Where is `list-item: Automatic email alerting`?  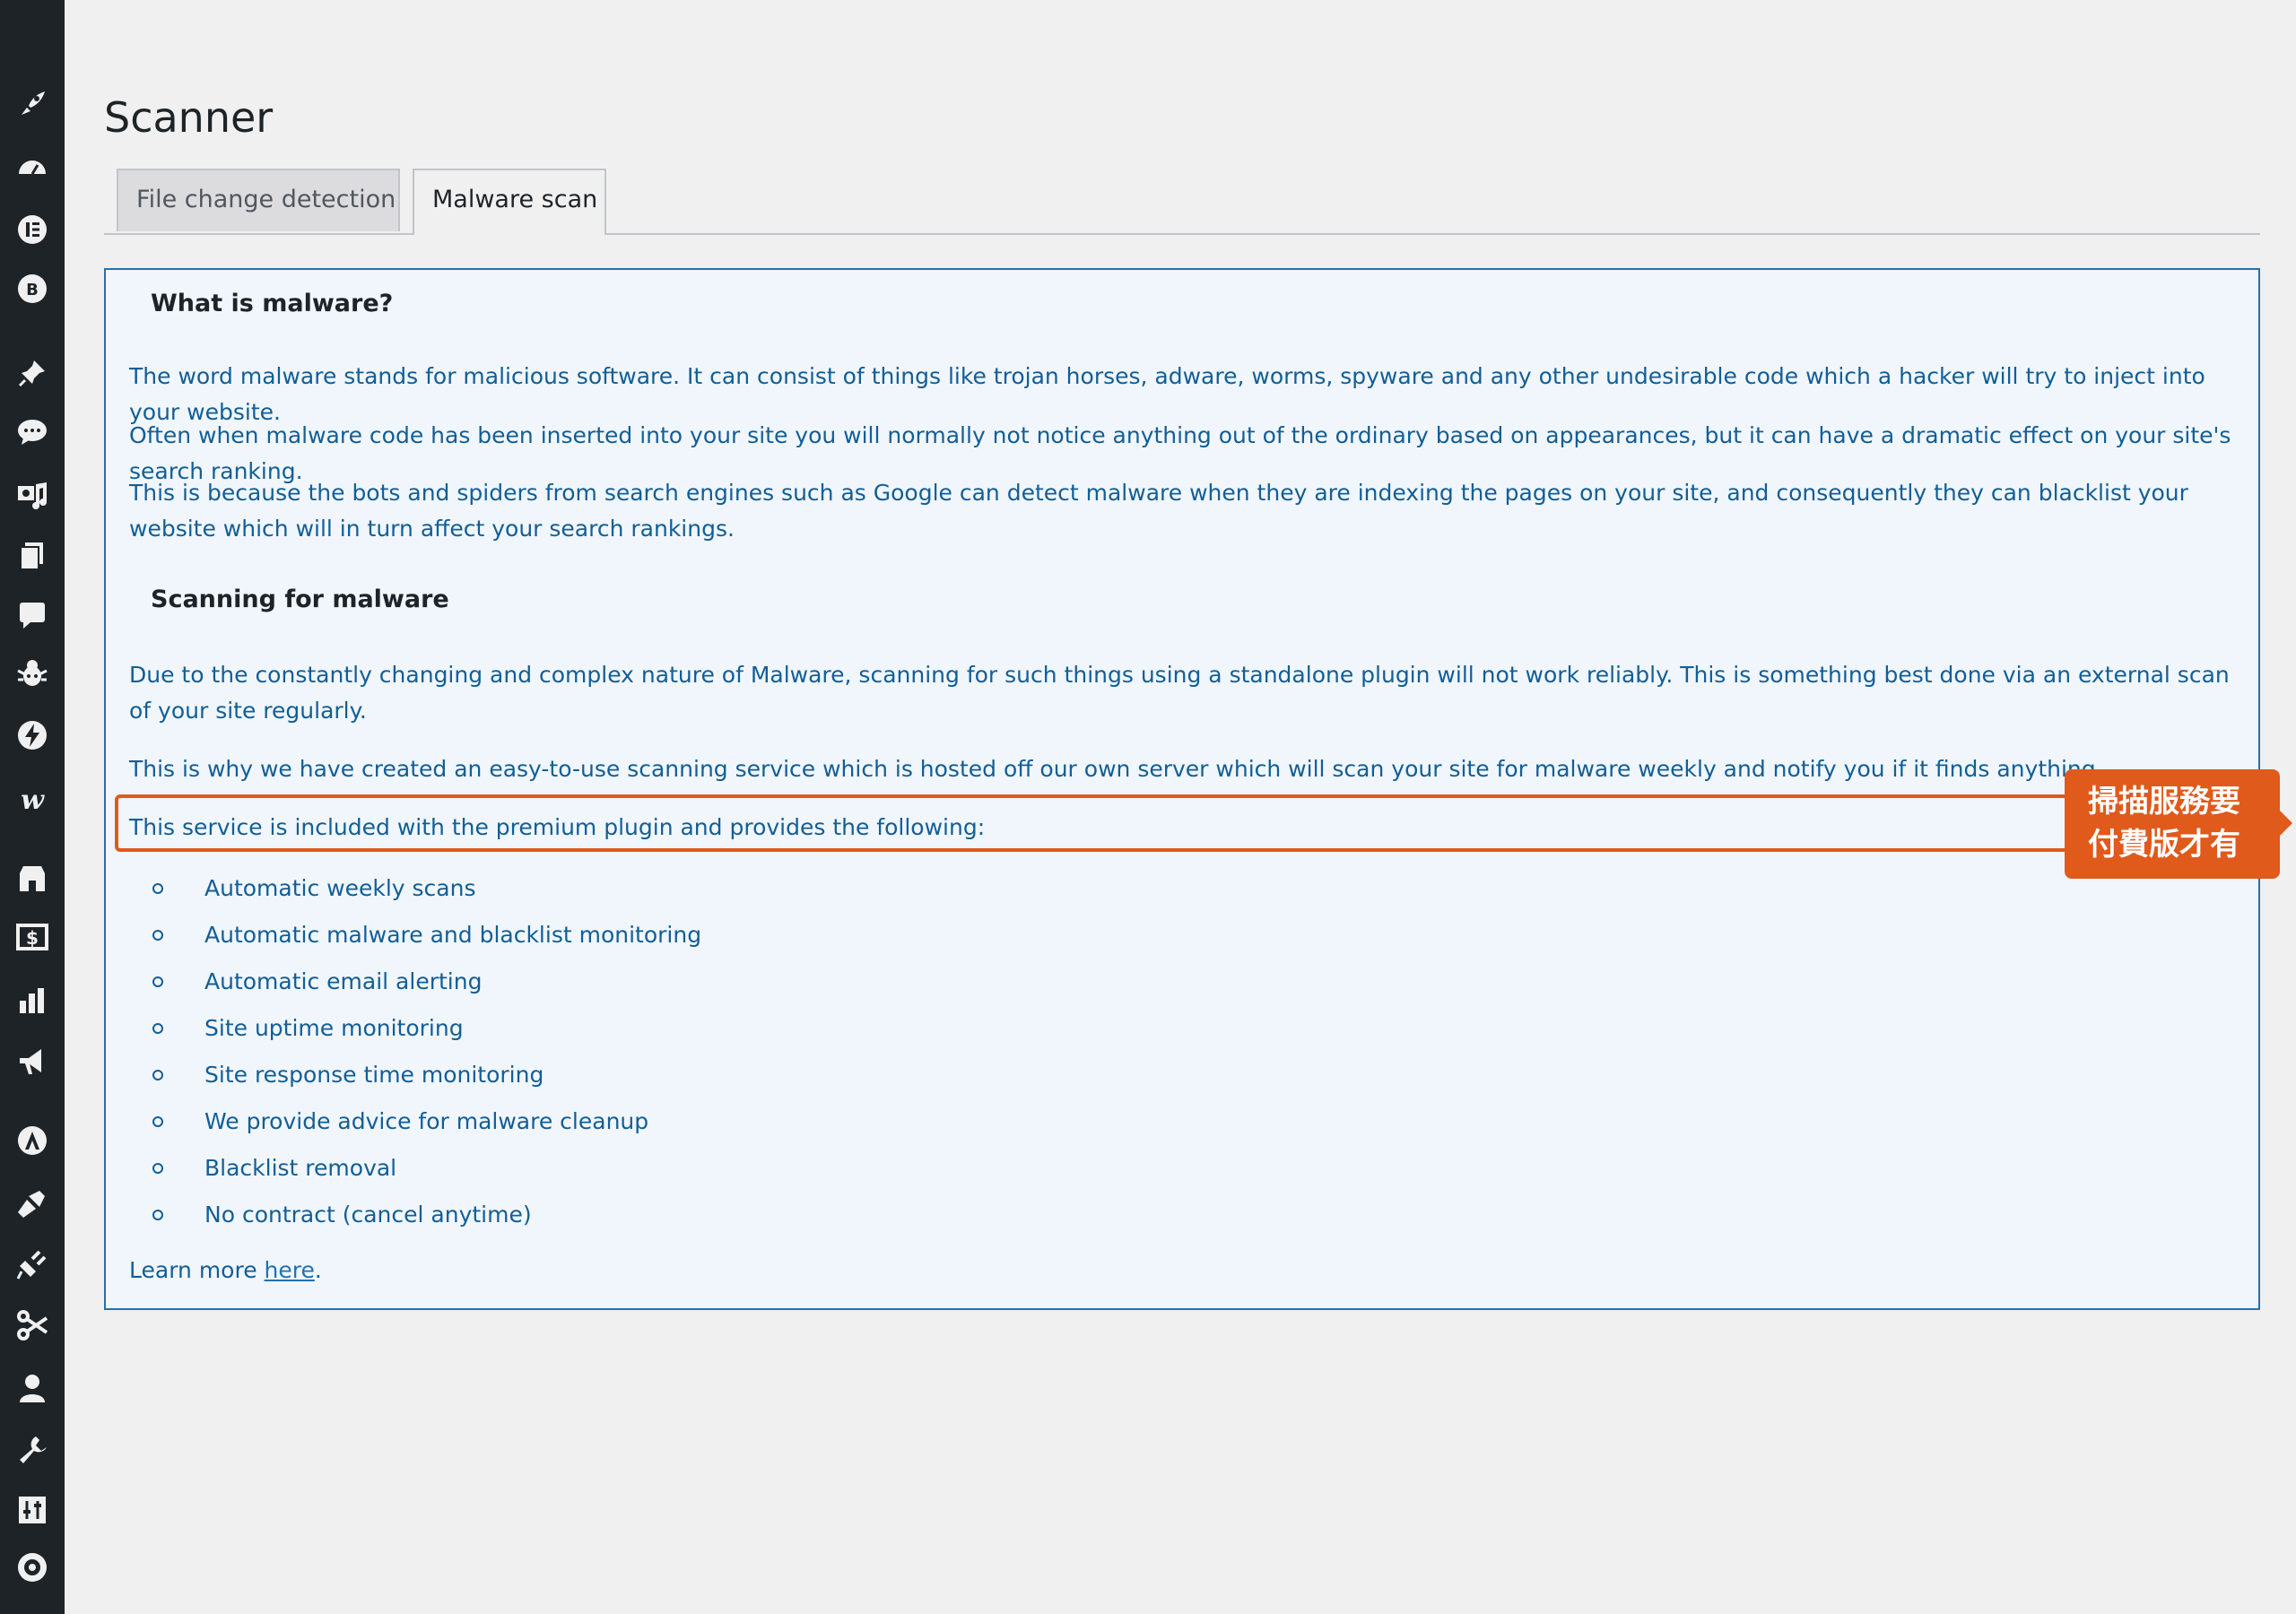
list-item: Automatic email alerting is located at coordinates (426, 982).